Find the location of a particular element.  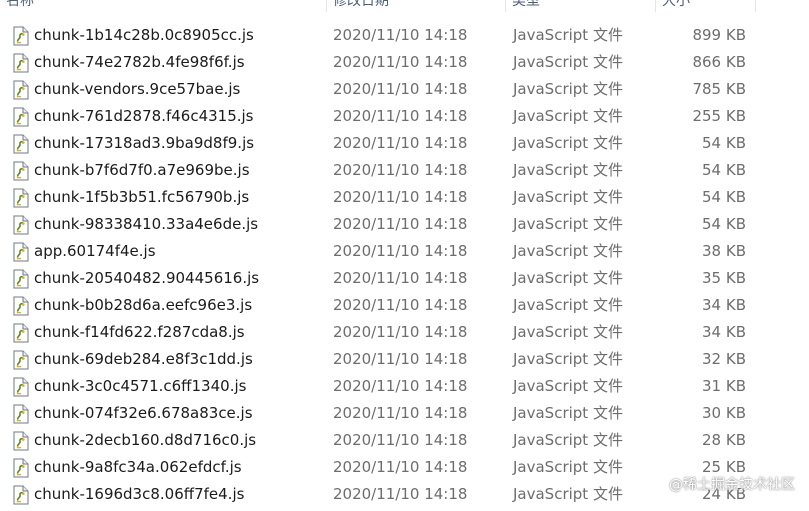

file-name: chunk-b0b28d6a.eefc96e3.js is located at coordinates (143, 305).